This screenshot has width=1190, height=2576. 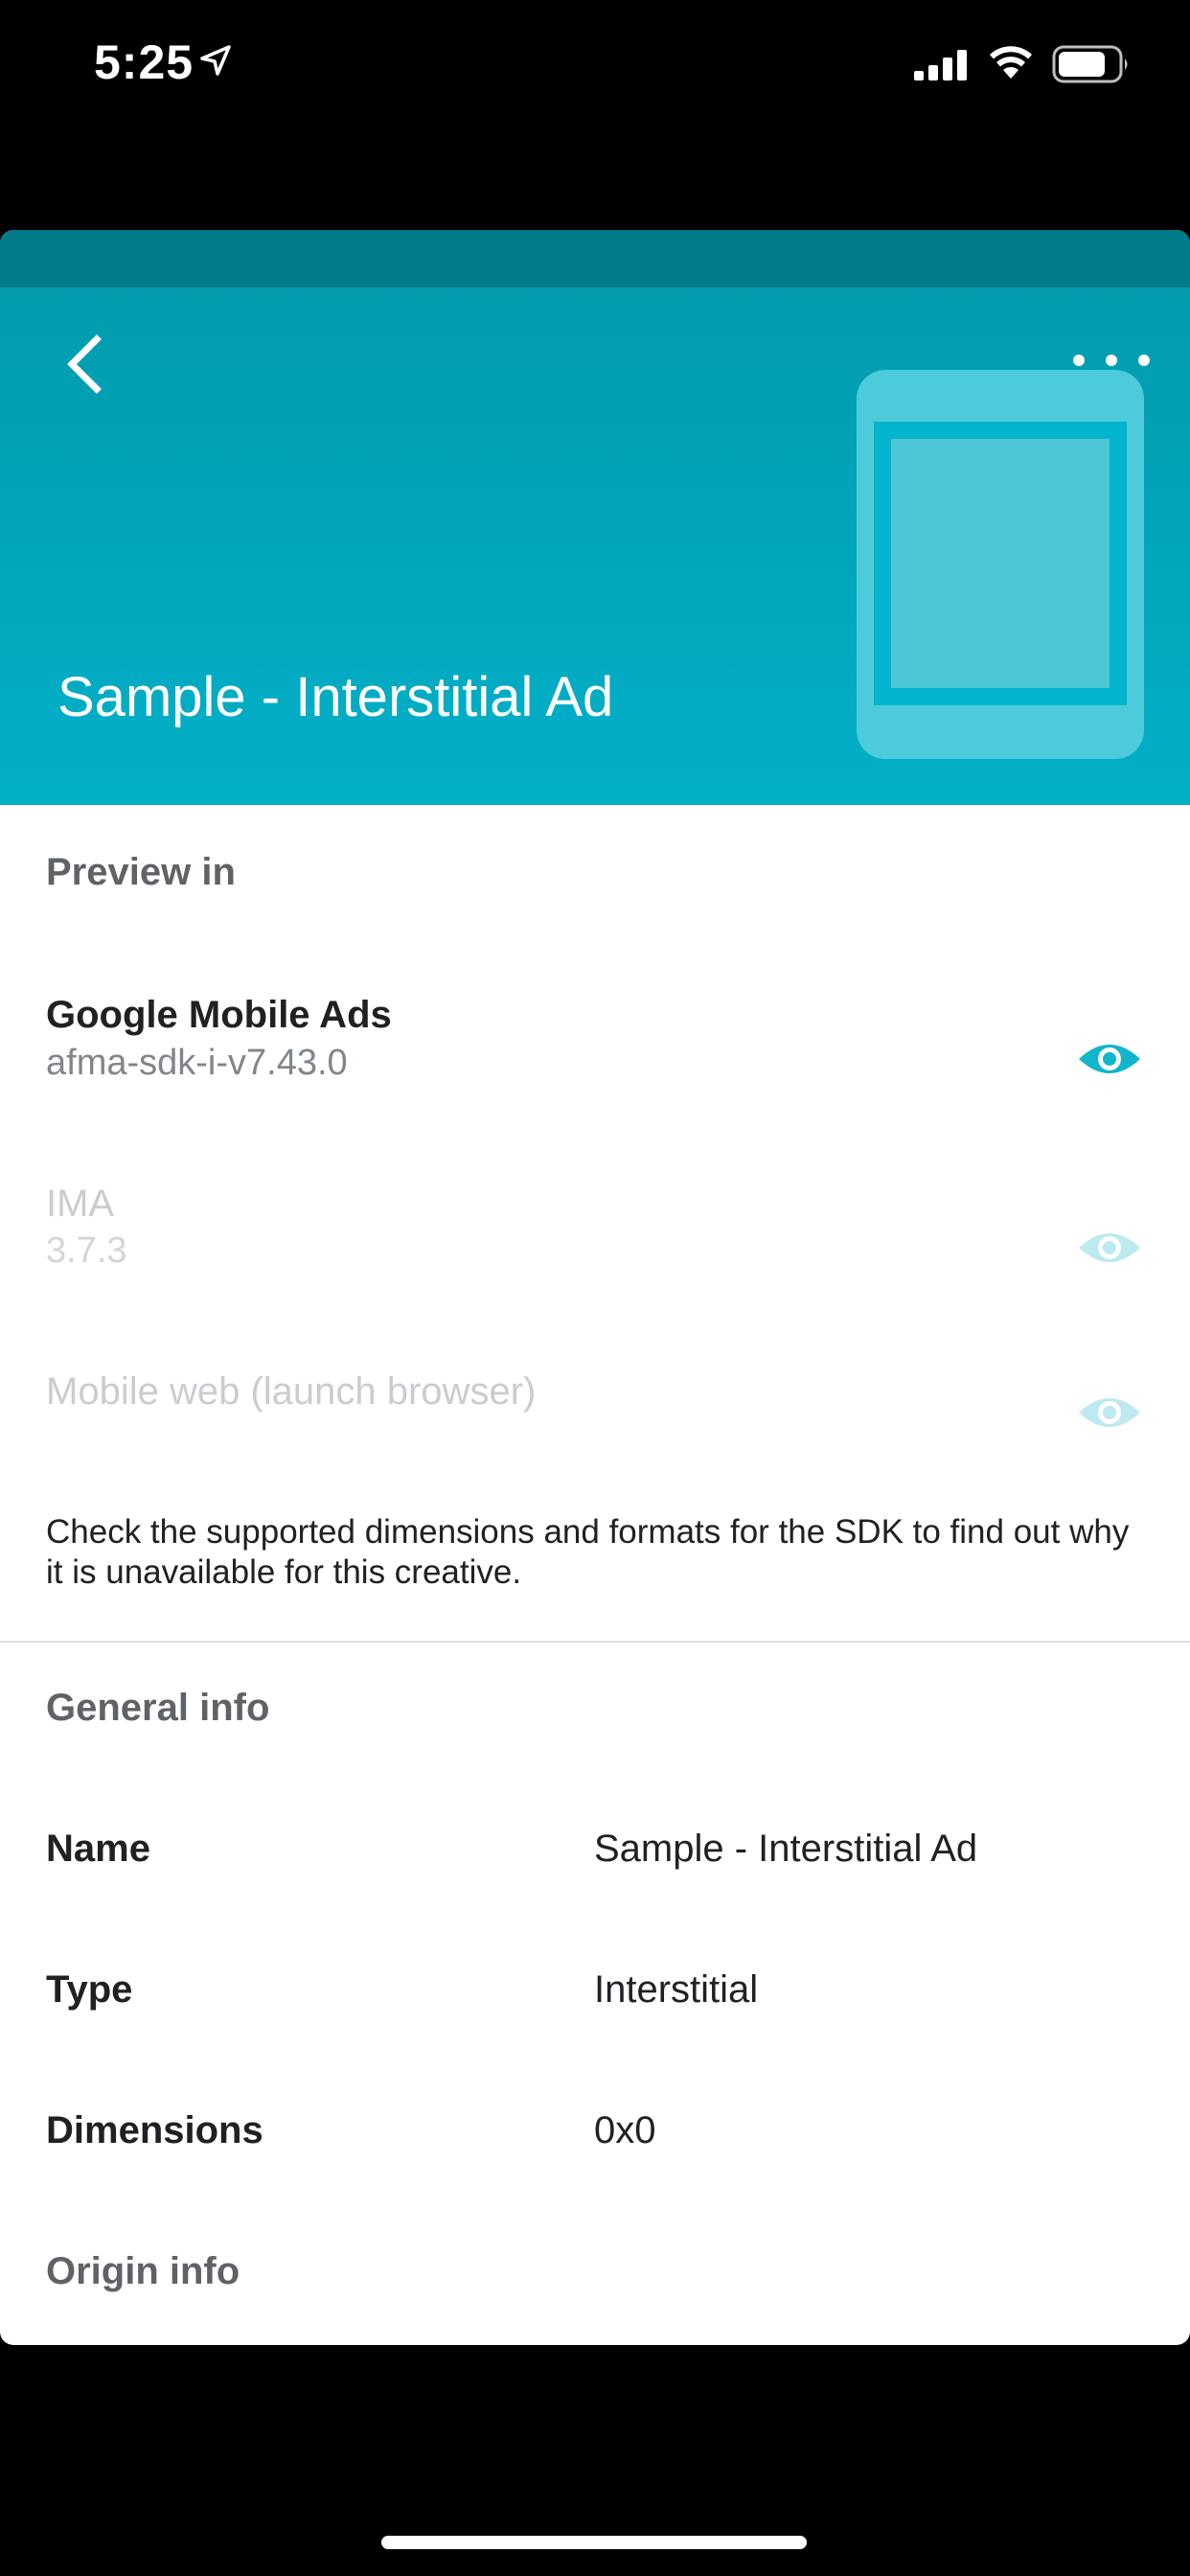 I want to click on cellular-signal-icon, so click(x=941, y=65).